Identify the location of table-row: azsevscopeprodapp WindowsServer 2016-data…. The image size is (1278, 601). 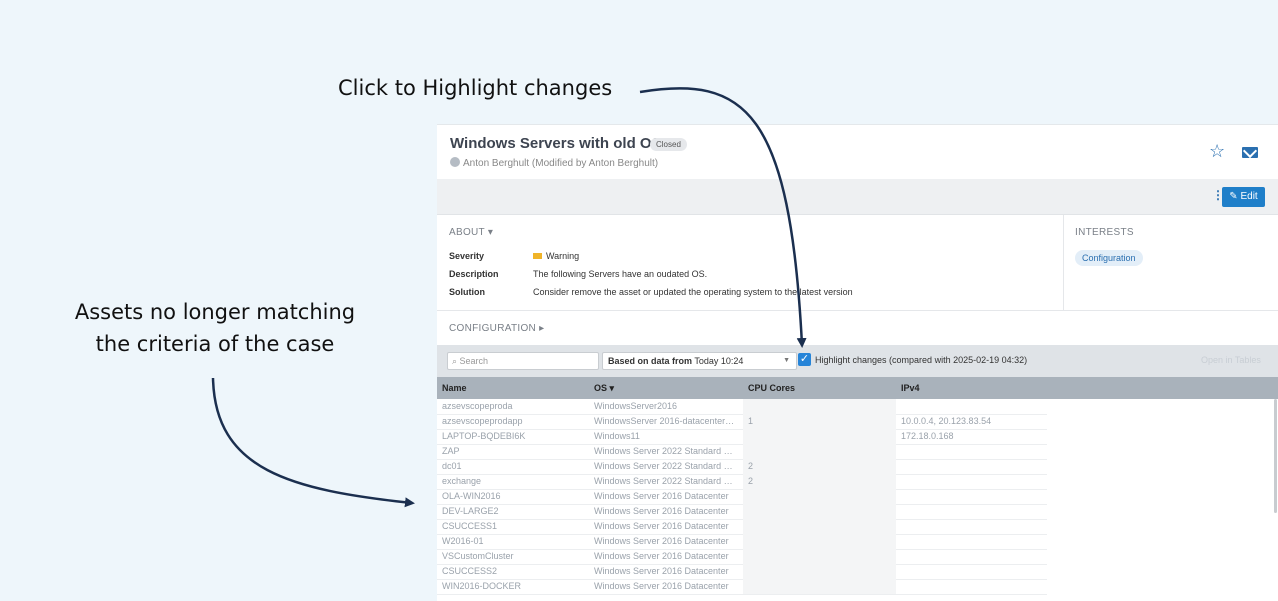
(742, 422).